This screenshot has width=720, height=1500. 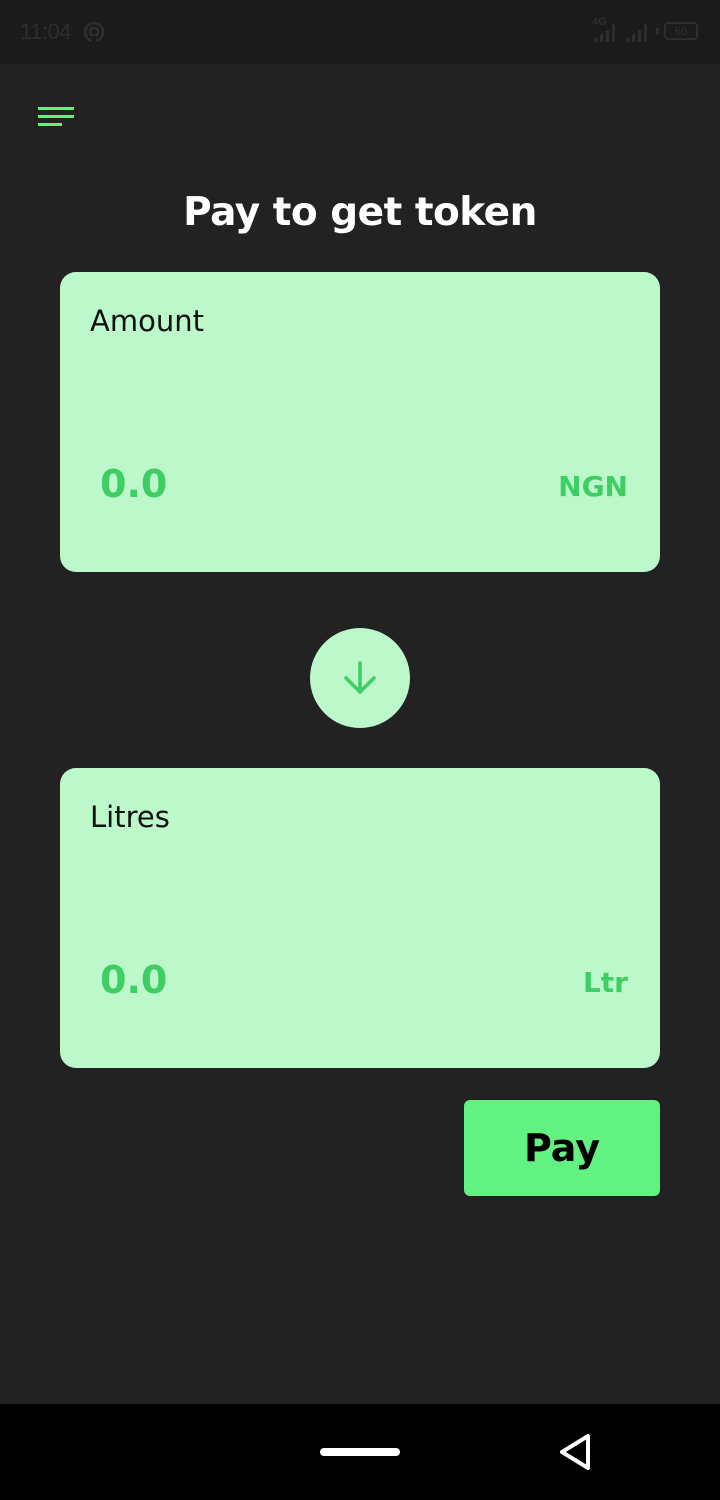 What do you see at coordinates (681, 31) in the screenshot?
I see `battery-icon: 66` at bounding box center [681, 31].